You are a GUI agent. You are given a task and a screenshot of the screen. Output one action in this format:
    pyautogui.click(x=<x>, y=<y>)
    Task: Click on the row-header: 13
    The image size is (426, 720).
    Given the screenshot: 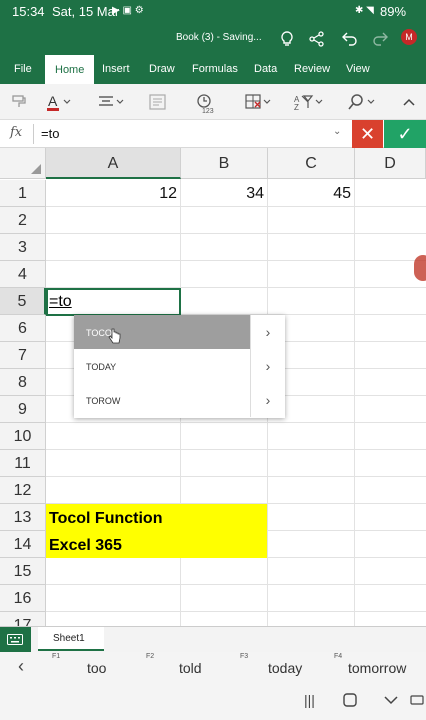 What is the action you would take?
    pyautogui.click(x=23, y=517)
    